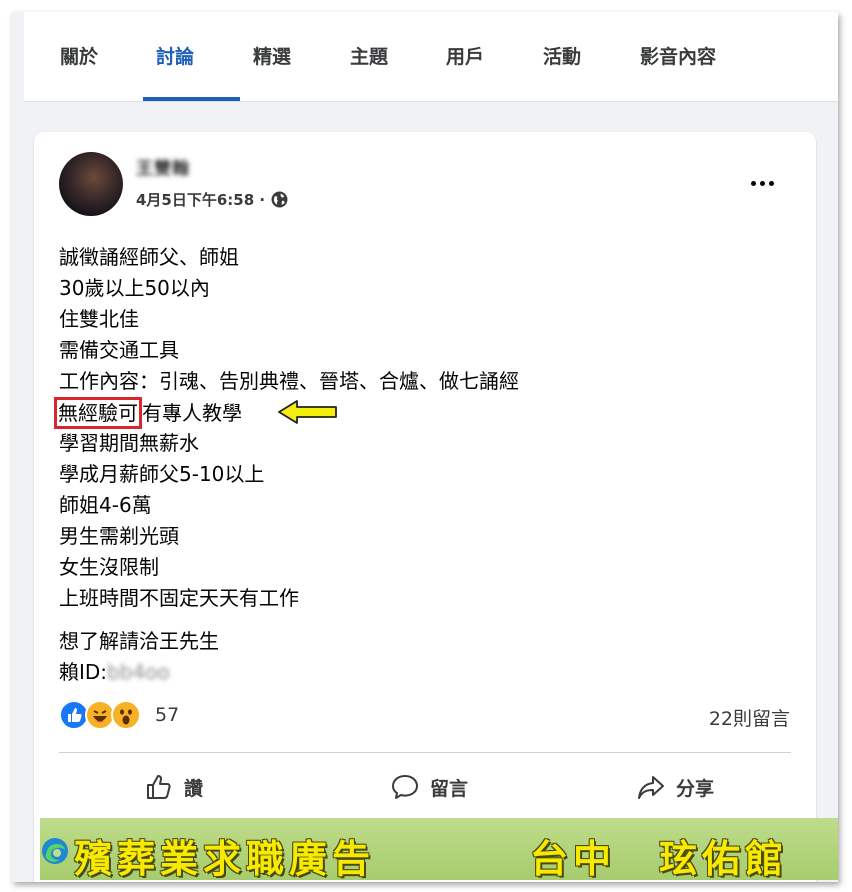  Describe the element at coordinates (279, 199) in the screenshot. I see `globe-icon` at that location.